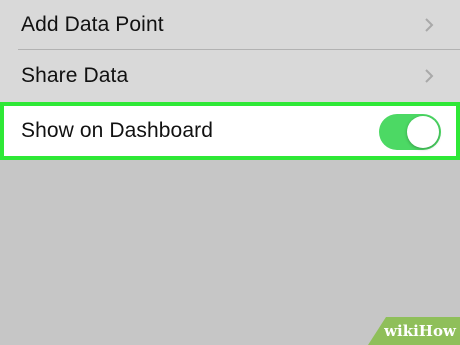  I want to click on toggle-knob, so click(423, 132).